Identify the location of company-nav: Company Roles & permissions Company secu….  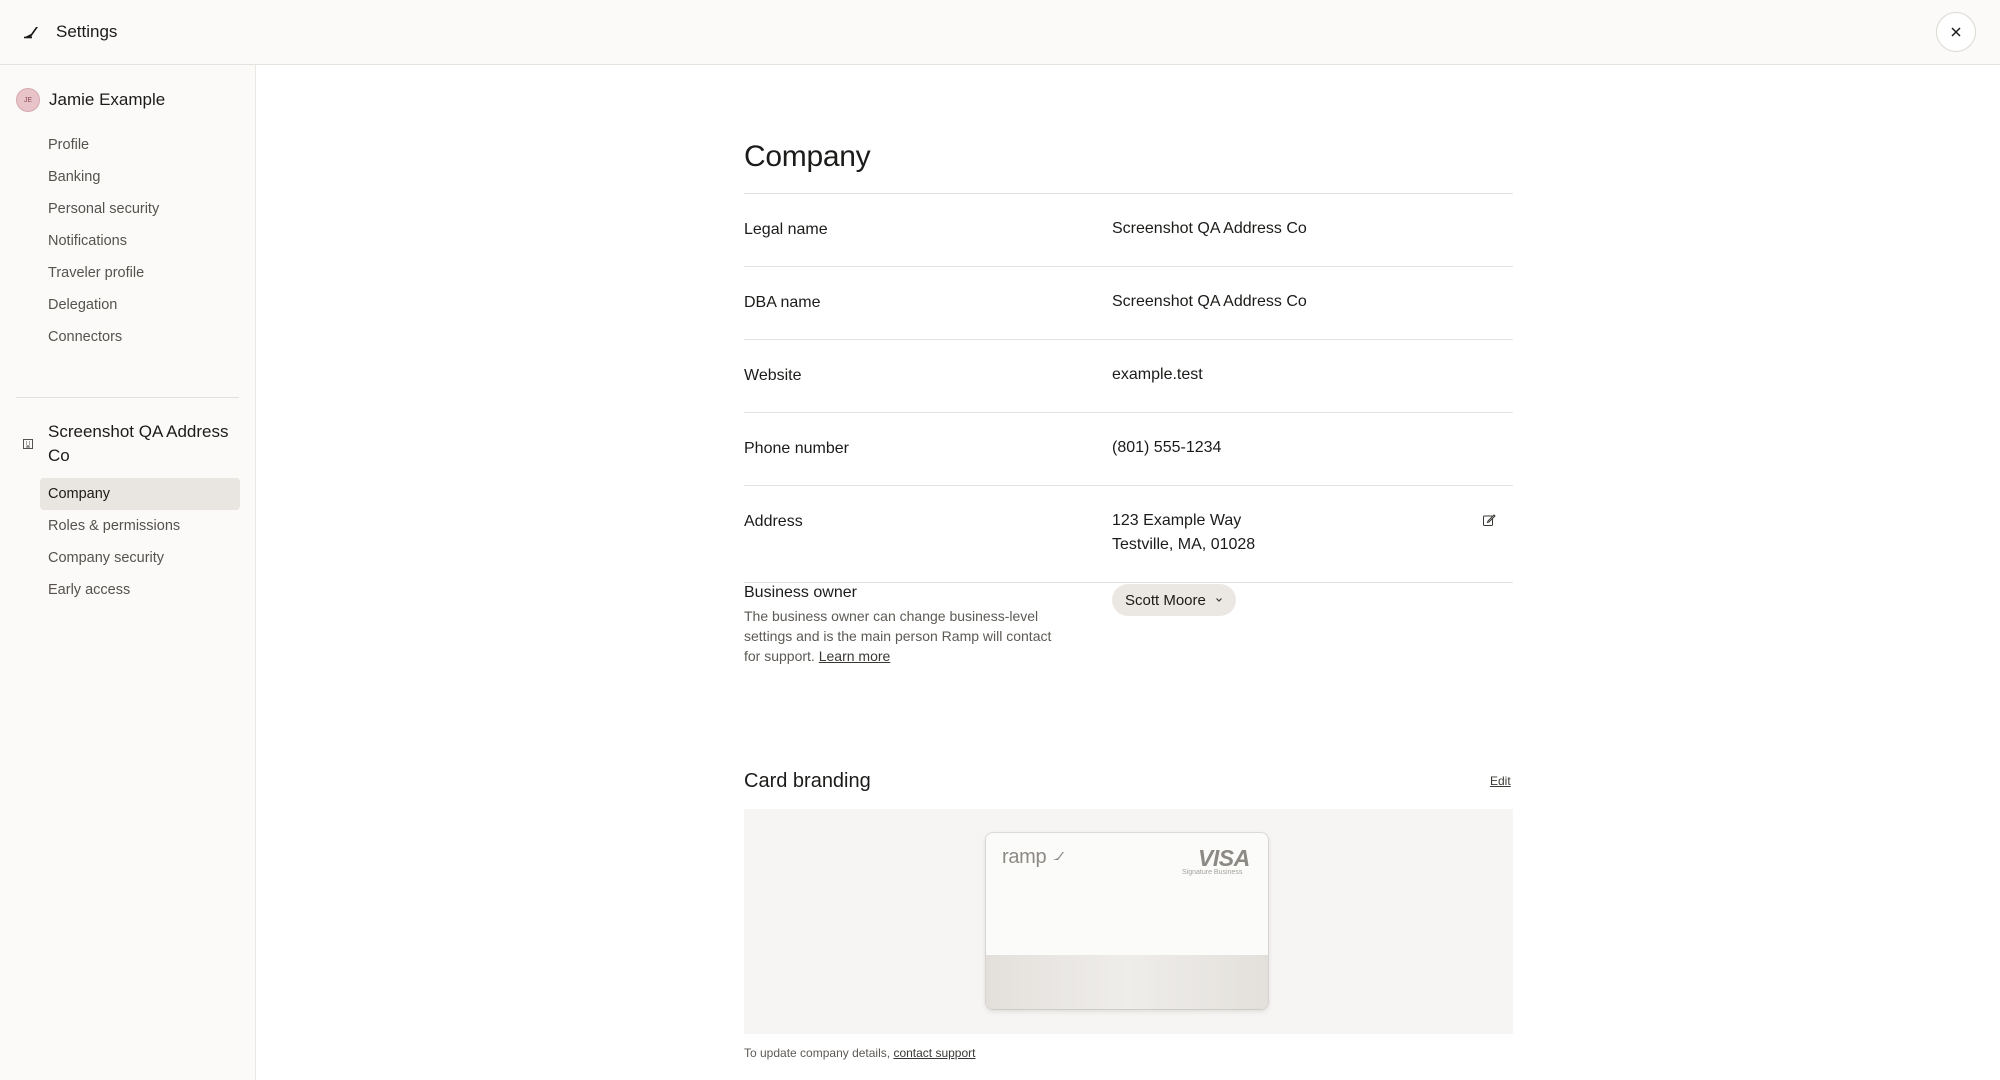
(140, 542).